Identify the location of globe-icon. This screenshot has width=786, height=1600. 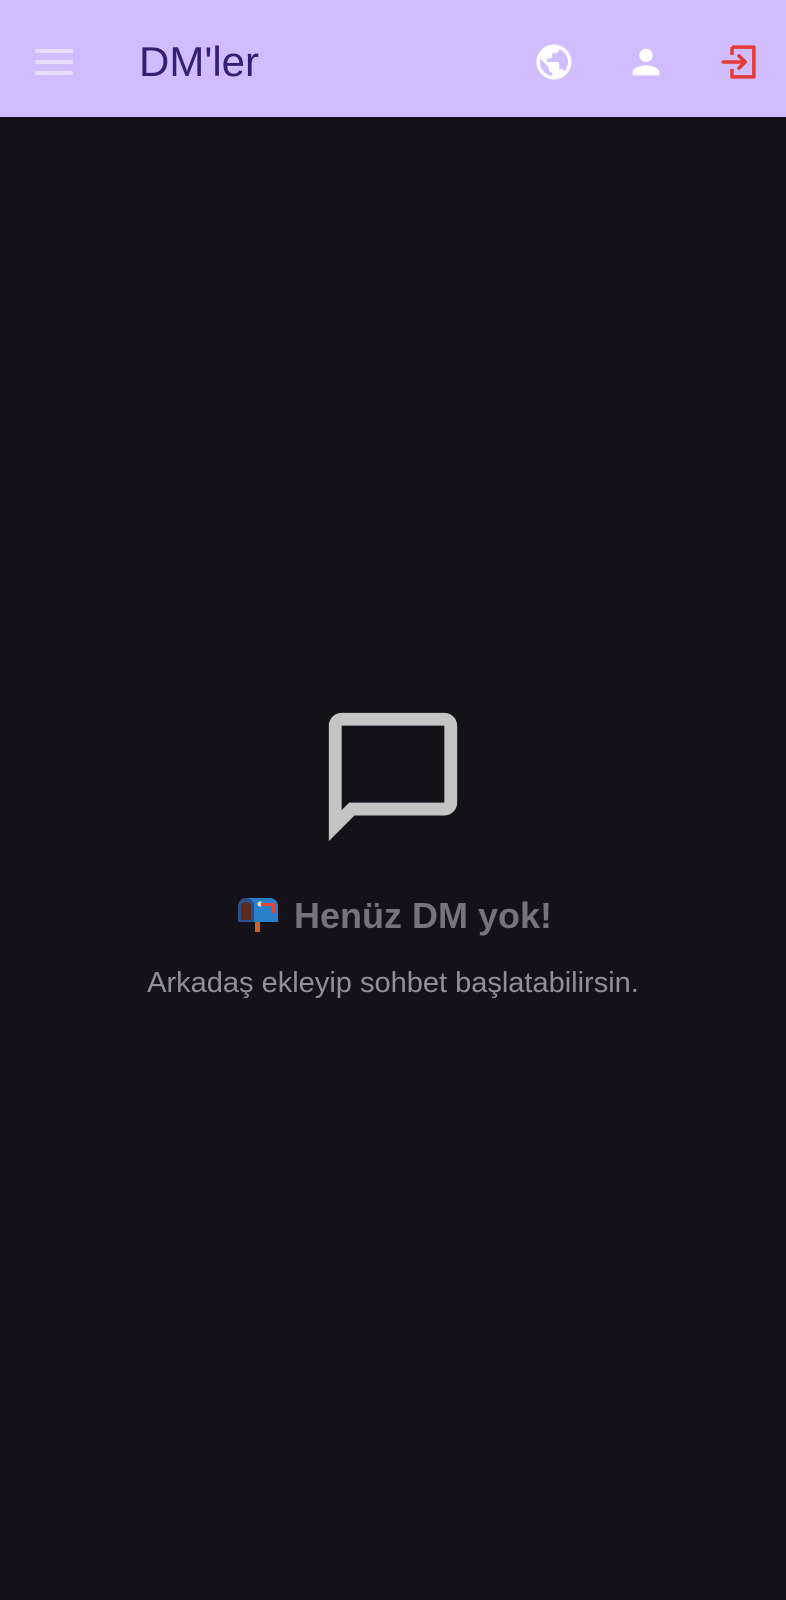
(554, 62).